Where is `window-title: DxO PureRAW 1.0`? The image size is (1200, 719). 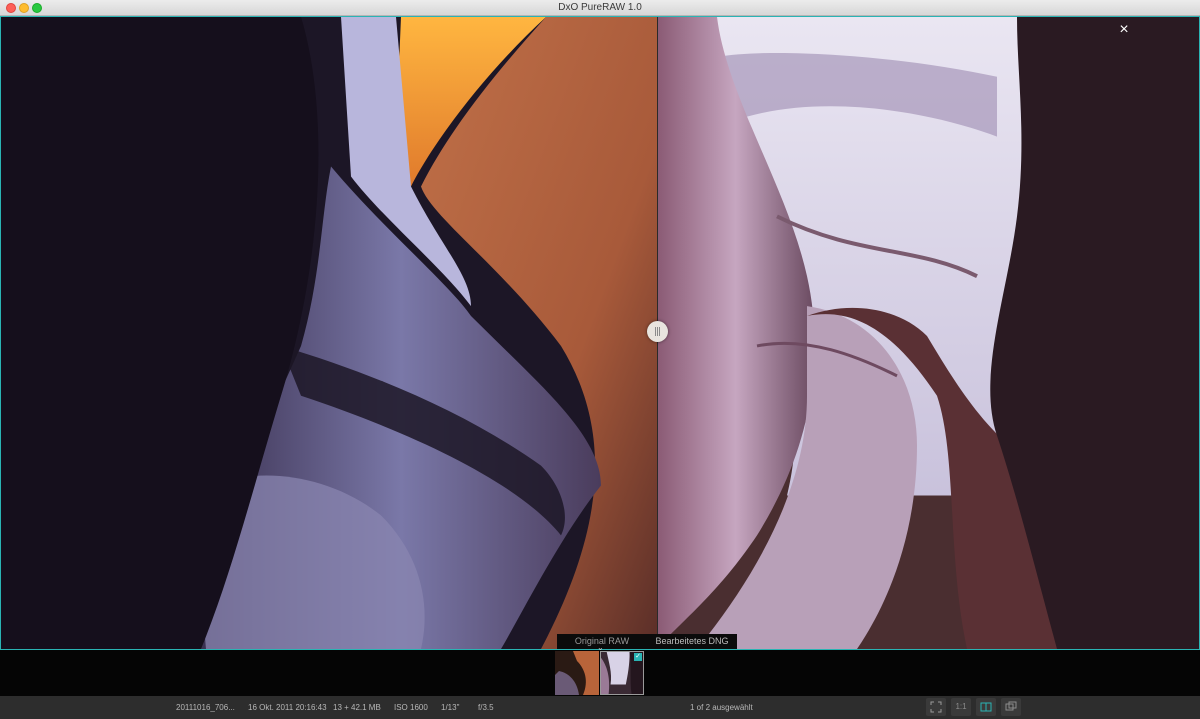
window-title: DxO PureRAW 1.0 is located at coordinates (600, 7).